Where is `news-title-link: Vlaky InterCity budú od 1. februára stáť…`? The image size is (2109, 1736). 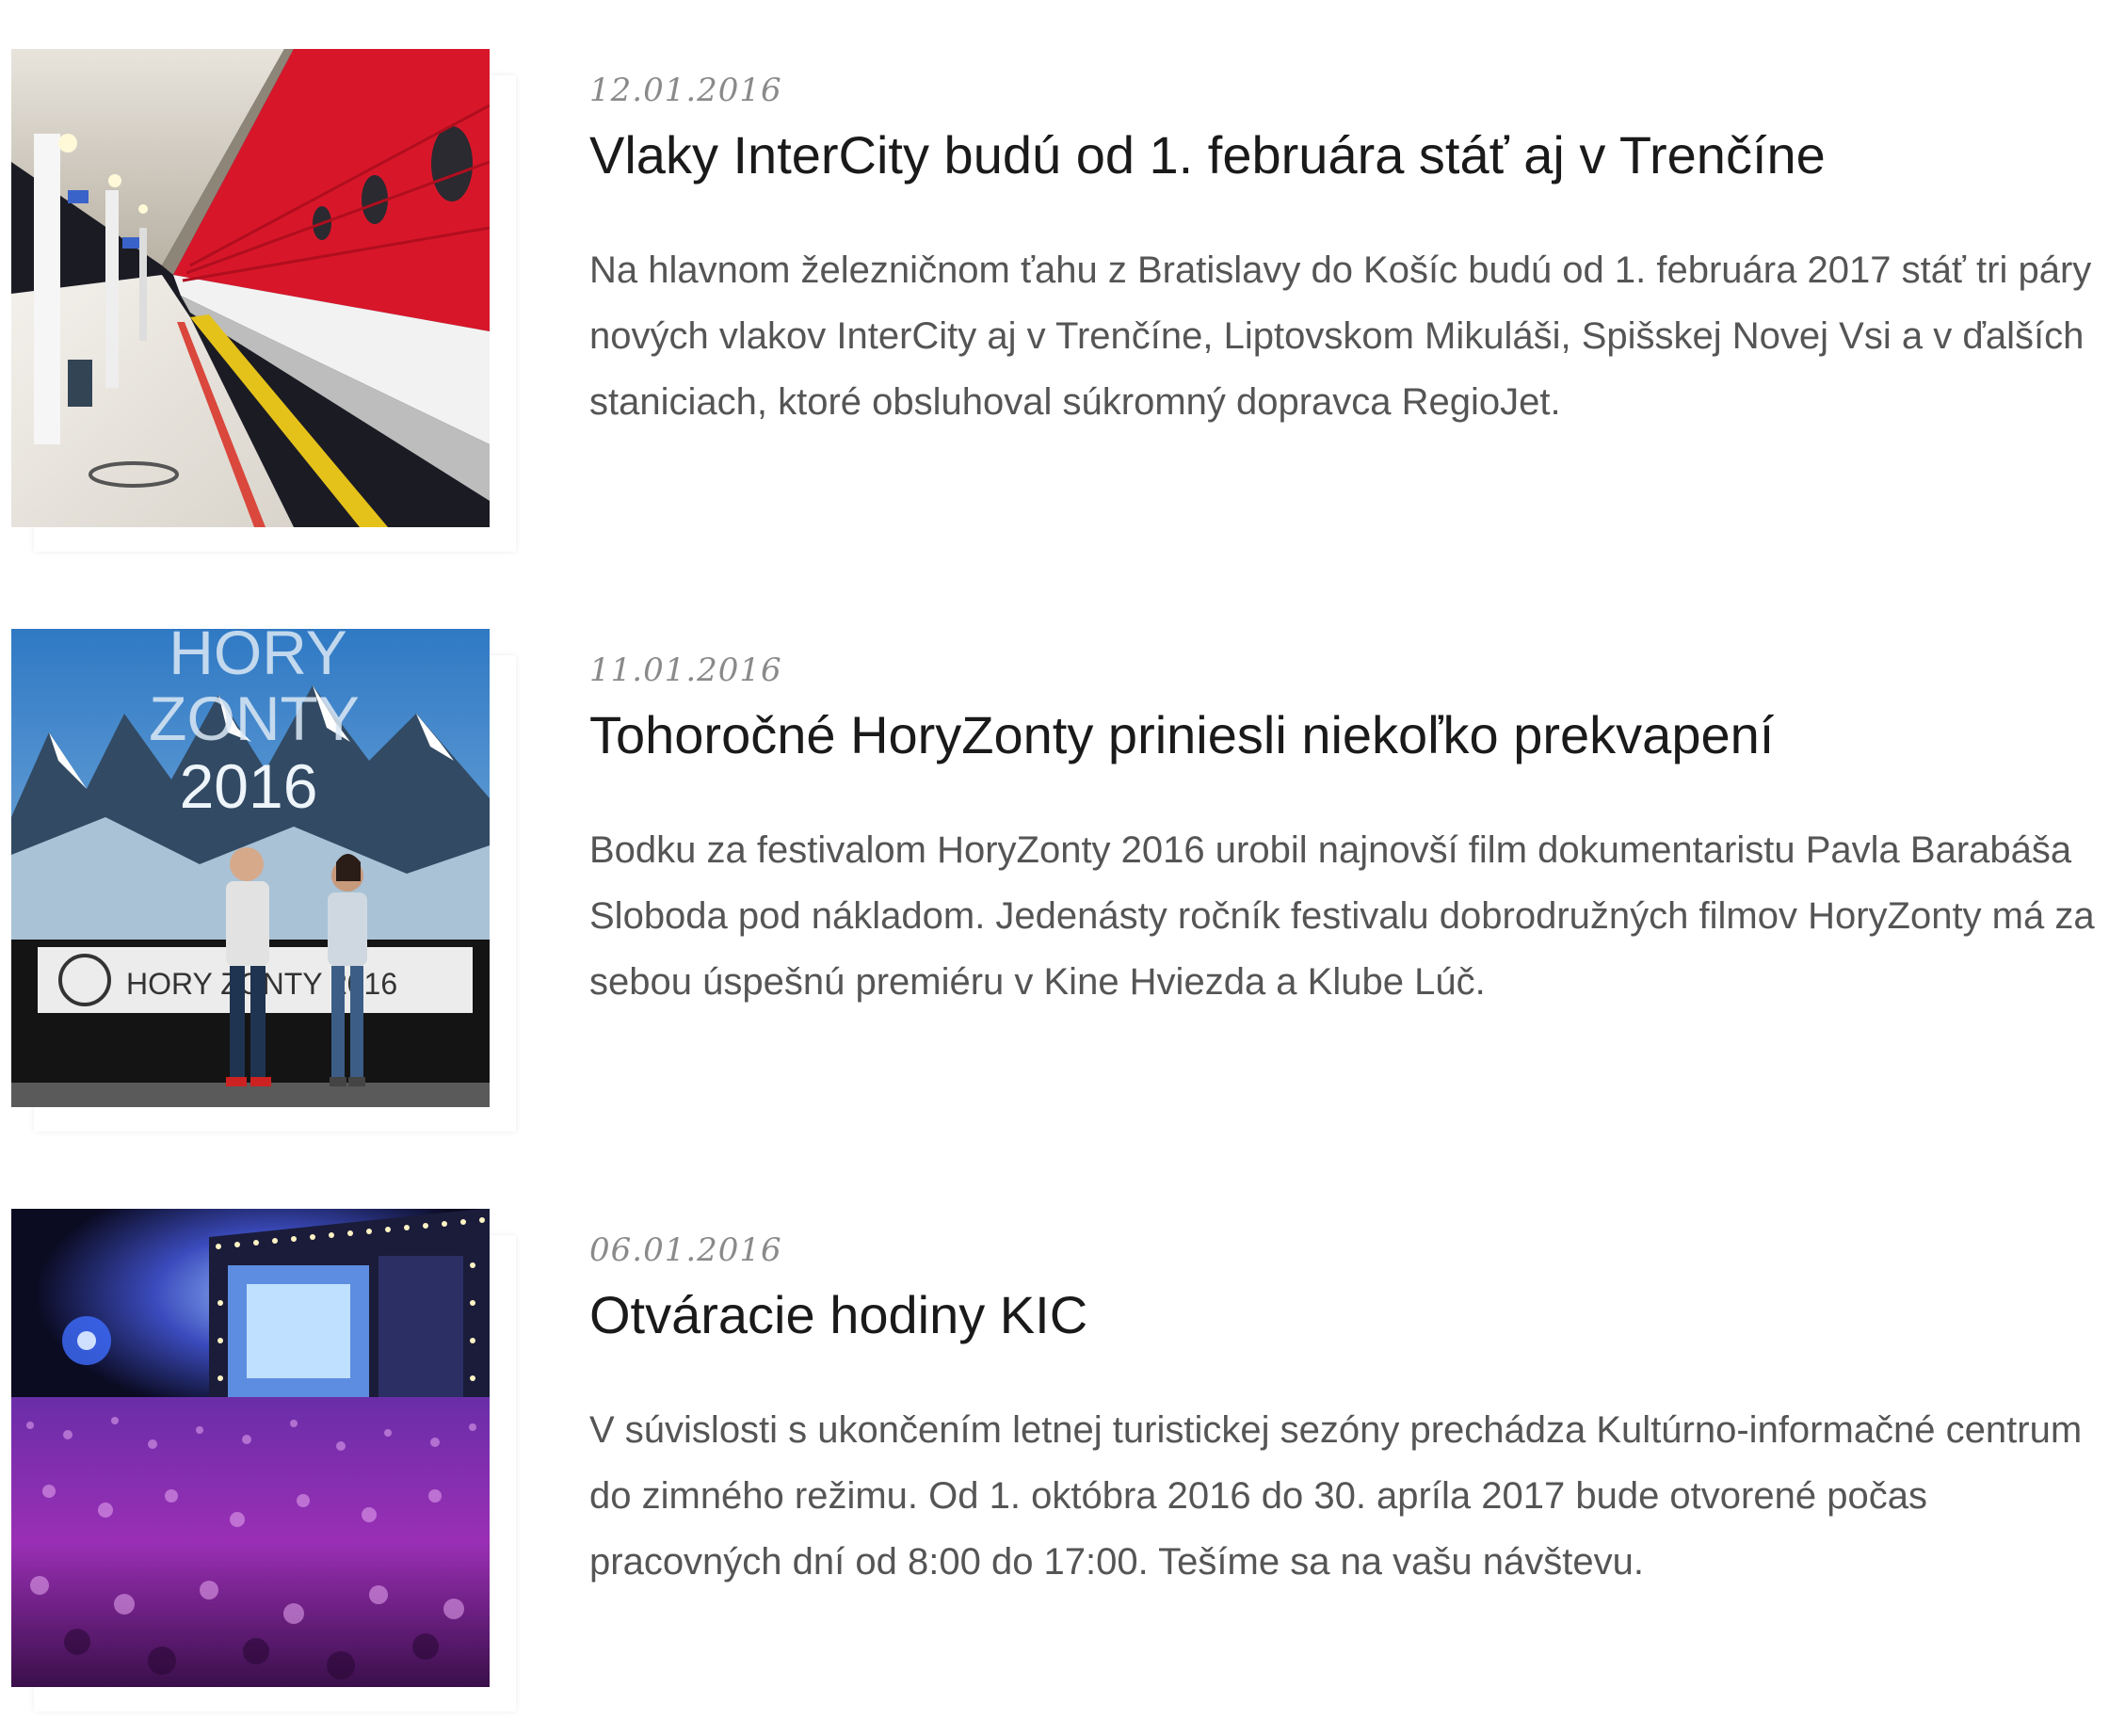 news-title-link: Vlaky InterCity budú od 1. februára stáť… is located at coordinates (1333, 154).